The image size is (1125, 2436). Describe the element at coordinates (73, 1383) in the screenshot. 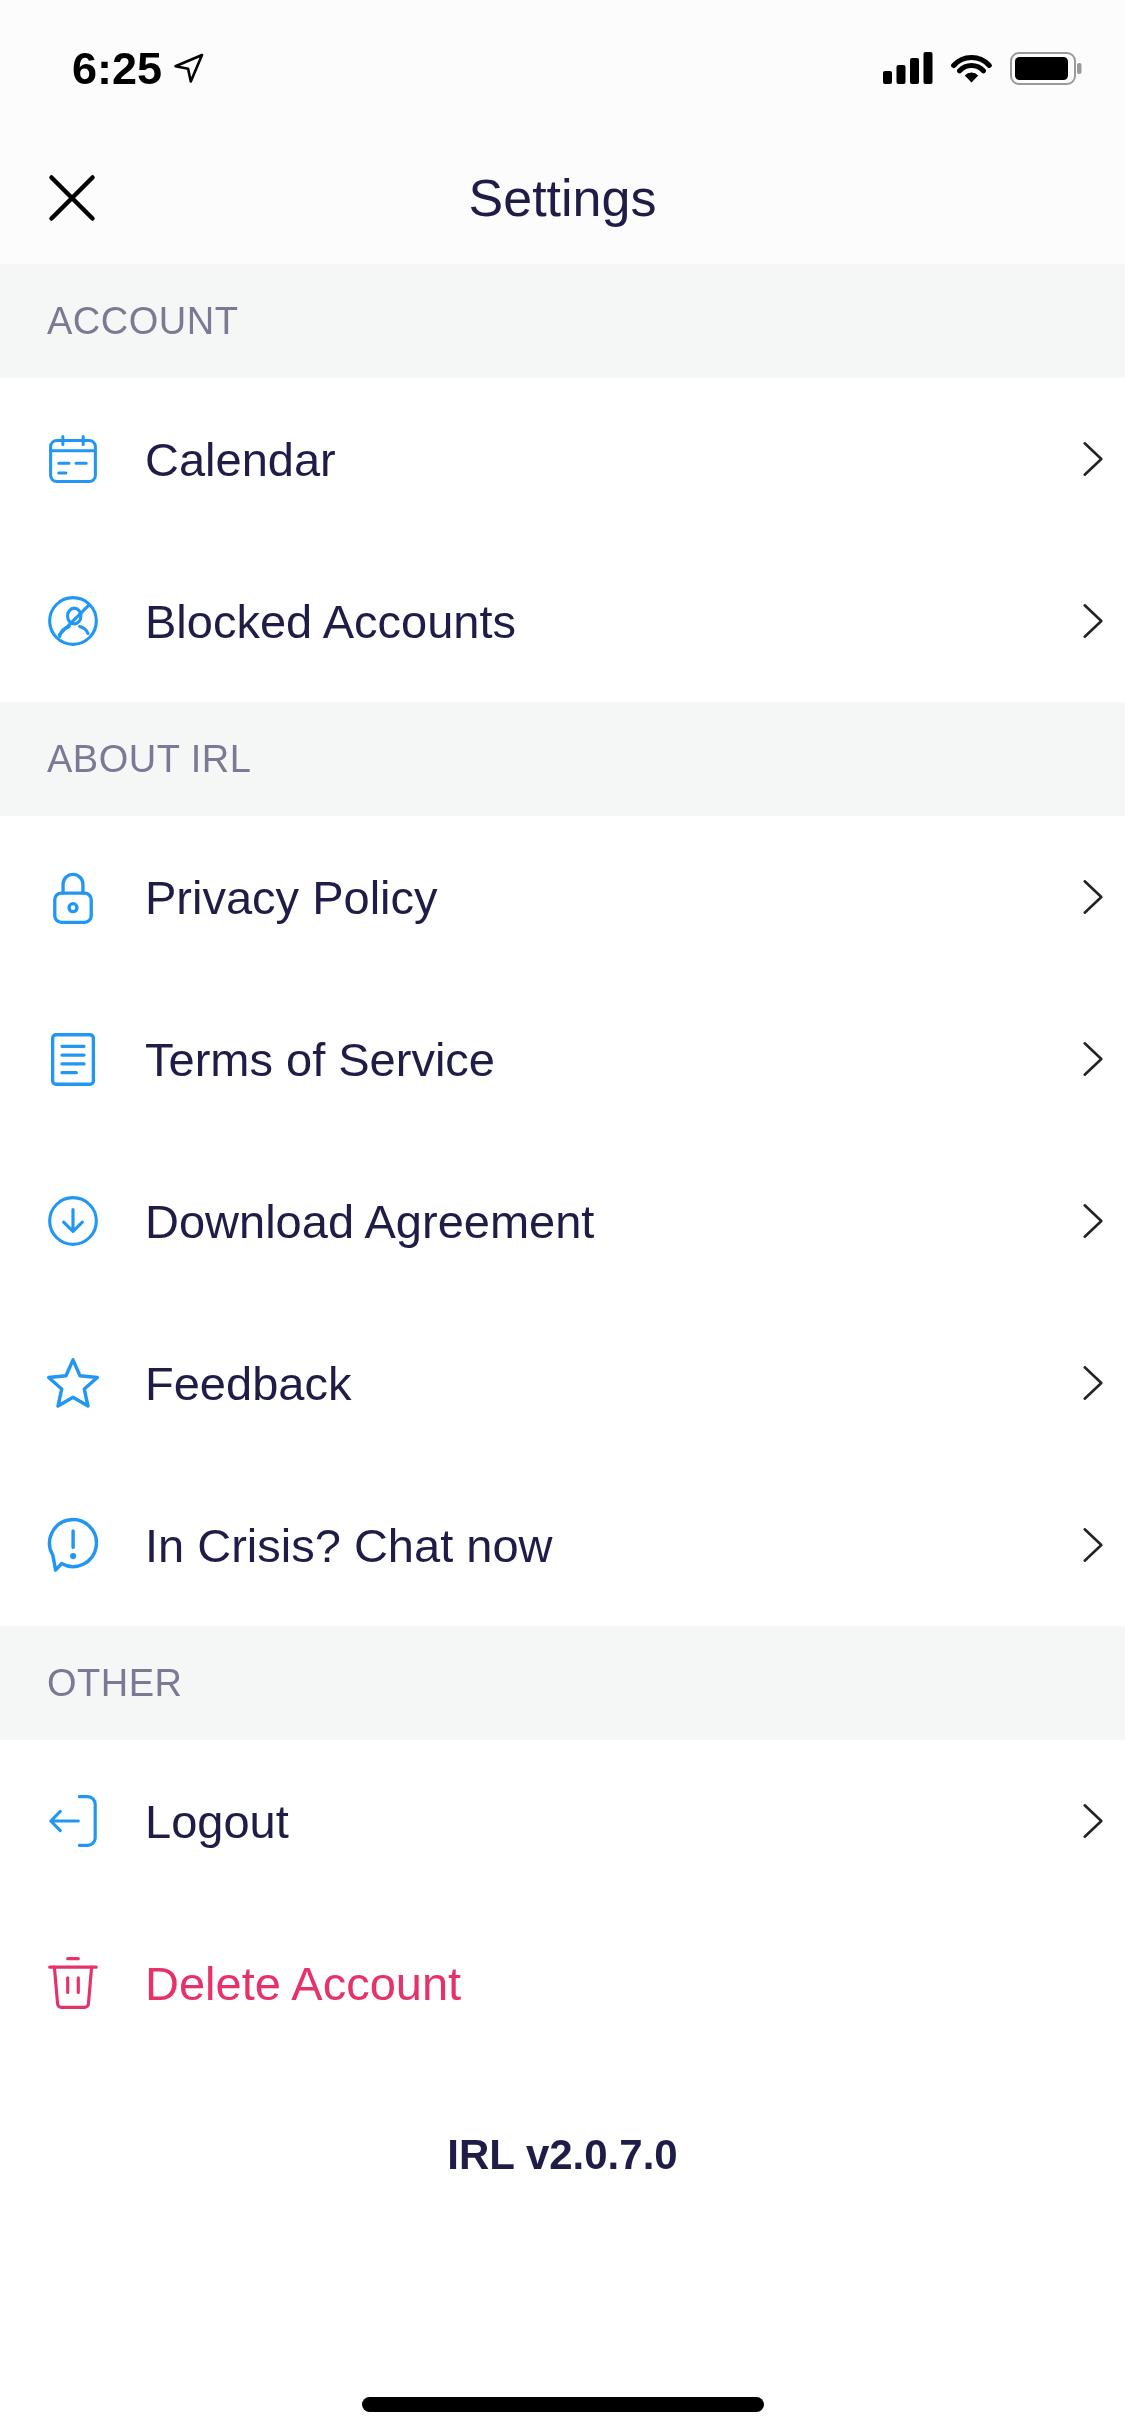

I see `star-icon` at that location.